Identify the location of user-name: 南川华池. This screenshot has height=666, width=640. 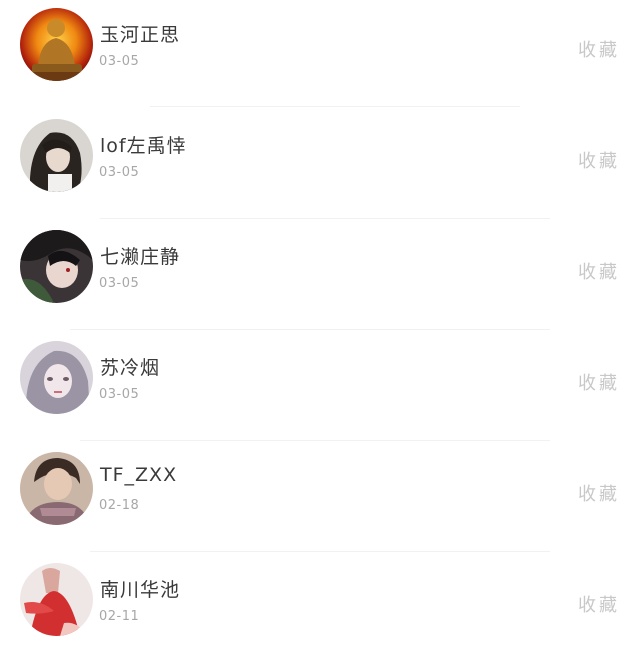
(140, 588).